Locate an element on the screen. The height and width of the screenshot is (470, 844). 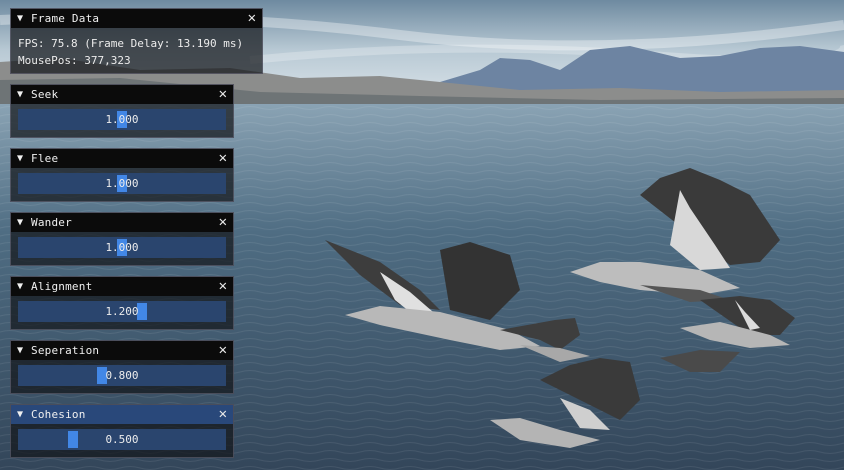
slider-window-alignment: ▼ Alignment ✕ 1.200 is located at coordinates (122, 303).